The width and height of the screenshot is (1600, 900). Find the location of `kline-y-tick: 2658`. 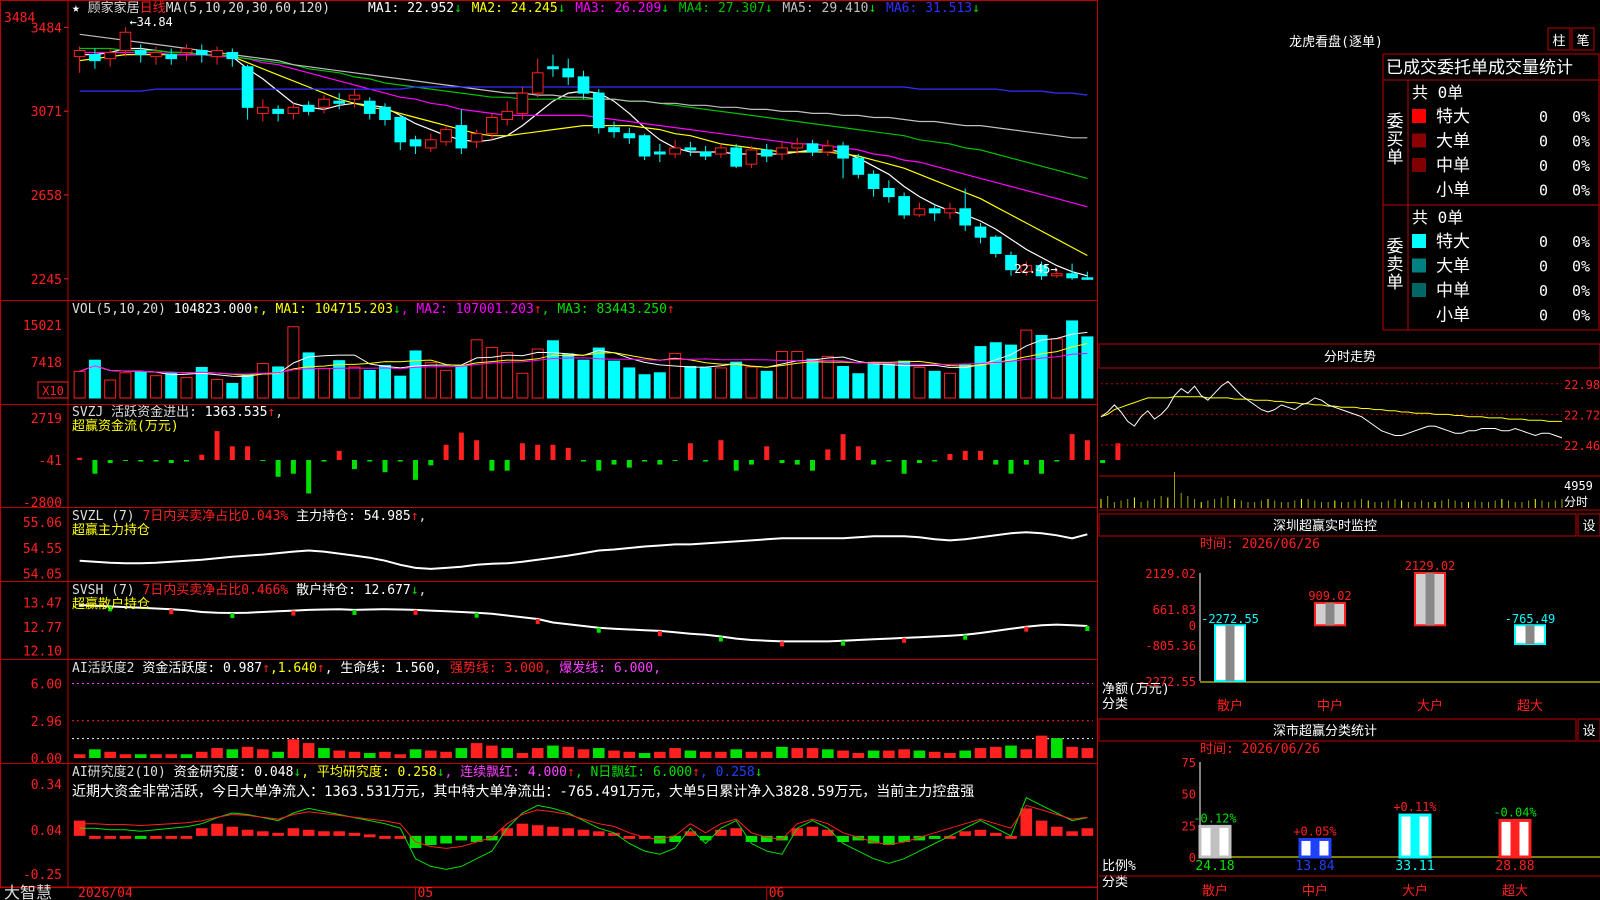

kline-y-tick: 2658 is located at coordinates (46, 196).